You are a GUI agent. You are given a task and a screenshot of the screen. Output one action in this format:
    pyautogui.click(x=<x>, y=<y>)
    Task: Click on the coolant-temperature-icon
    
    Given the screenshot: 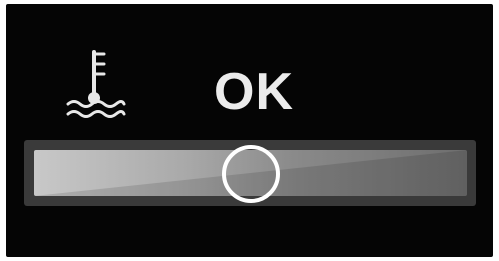 What is the action you would take?
    pyautogui.click(x=96, y=84)
    